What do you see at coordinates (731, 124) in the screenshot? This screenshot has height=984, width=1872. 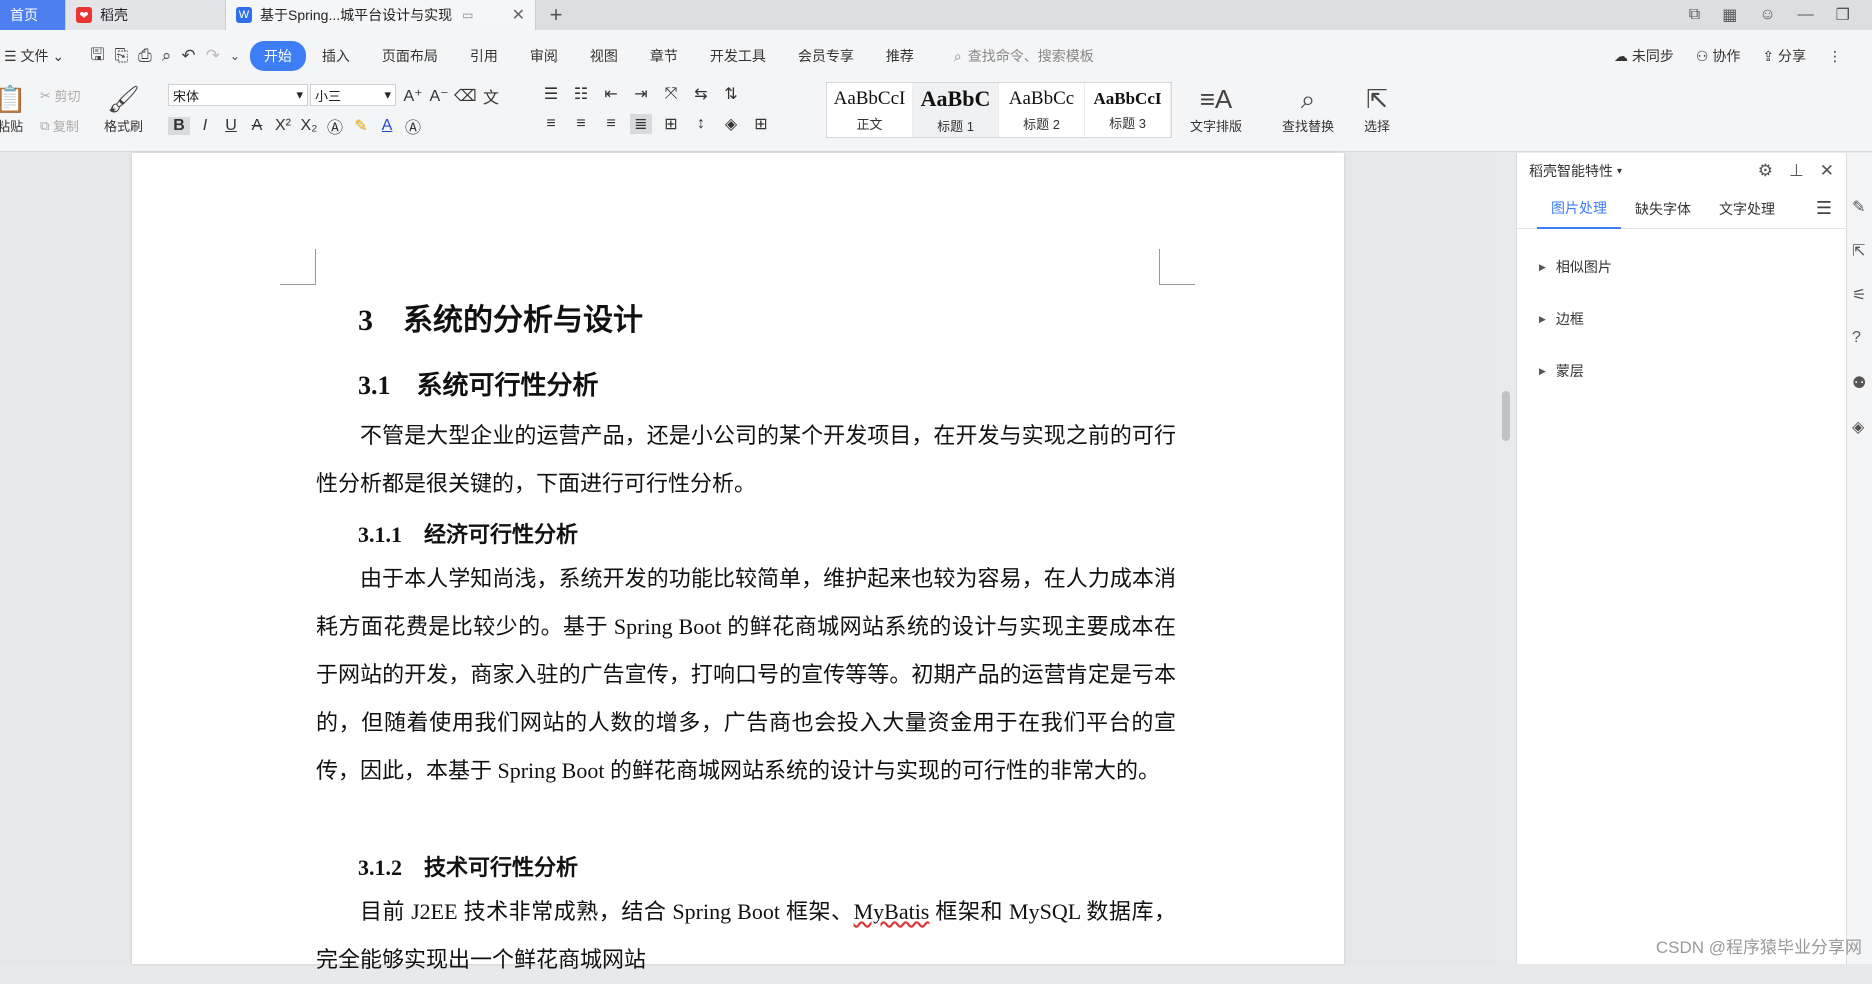 I see `shading-icon: ◈` at bounding box center [731, 124].